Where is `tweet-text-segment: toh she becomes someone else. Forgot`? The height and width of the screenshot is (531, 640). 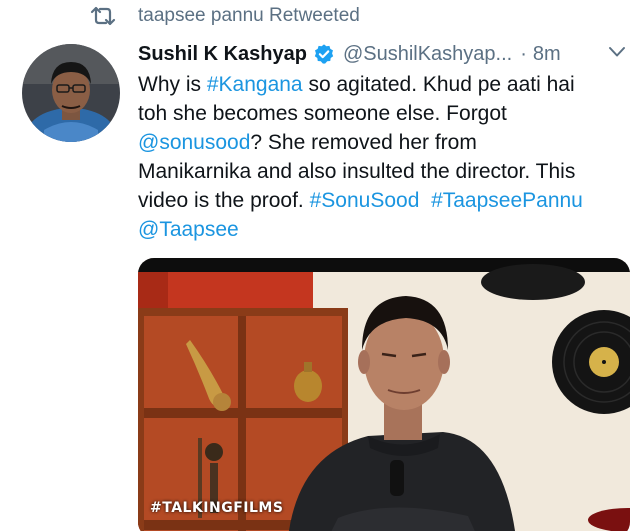 tweet-text-segment: toh she becomes someone else. Forgot is located at coordinates (322, 113).